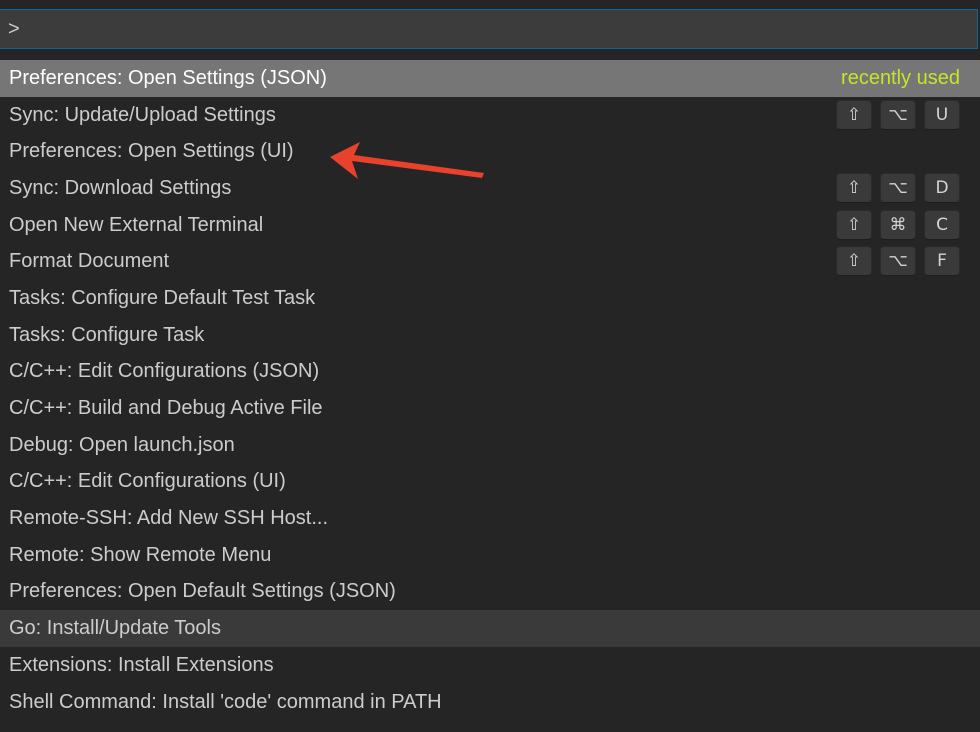 This screenshot has width=980, height=732. I want to click on command-item-sync-upload: Sync: Update/Upload Settings ⇧ ⌥ U, so click(490, 115).